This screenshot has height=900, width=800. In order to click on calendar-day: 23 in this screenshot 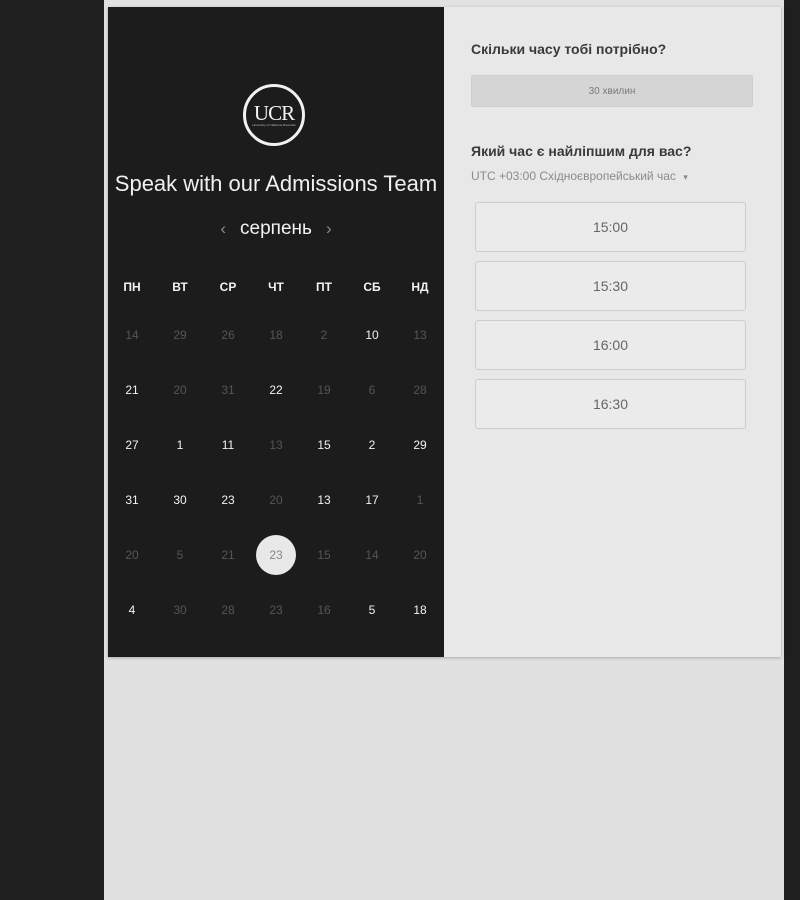, I will do `click(228, 500)`.